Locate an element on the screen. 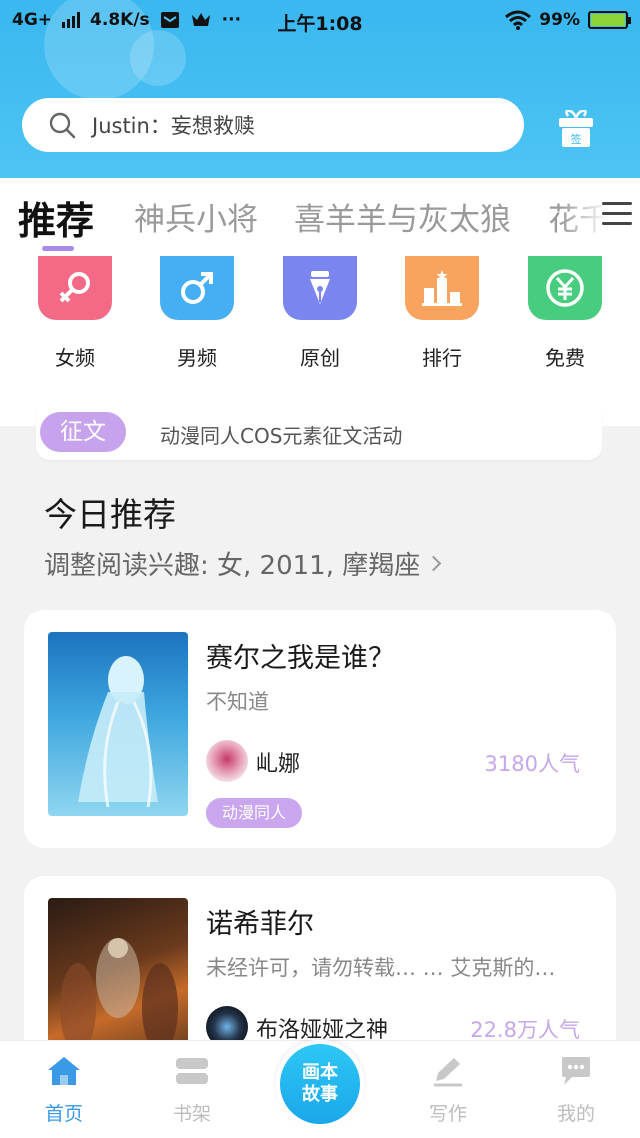  menu-icon is located at coordinates (617, 215).